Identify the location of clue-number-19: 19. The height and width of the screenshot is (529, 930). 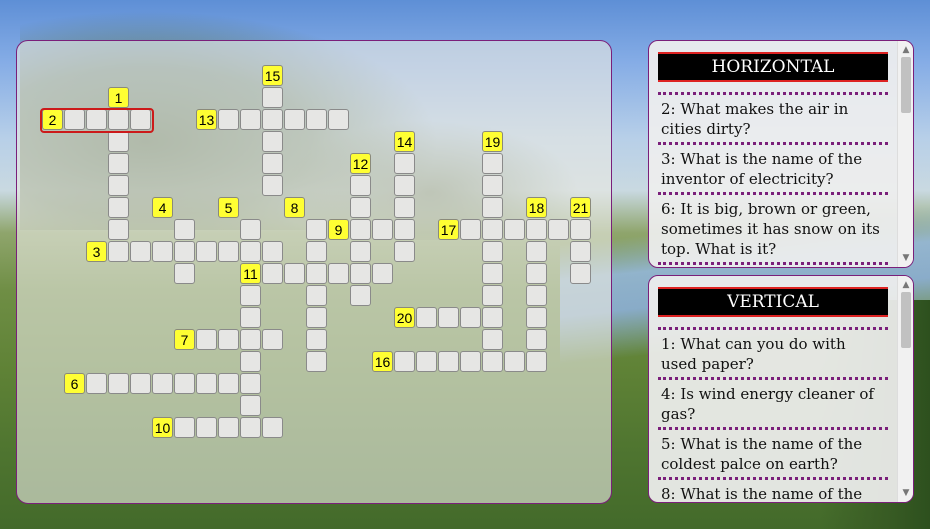
(492, 141).